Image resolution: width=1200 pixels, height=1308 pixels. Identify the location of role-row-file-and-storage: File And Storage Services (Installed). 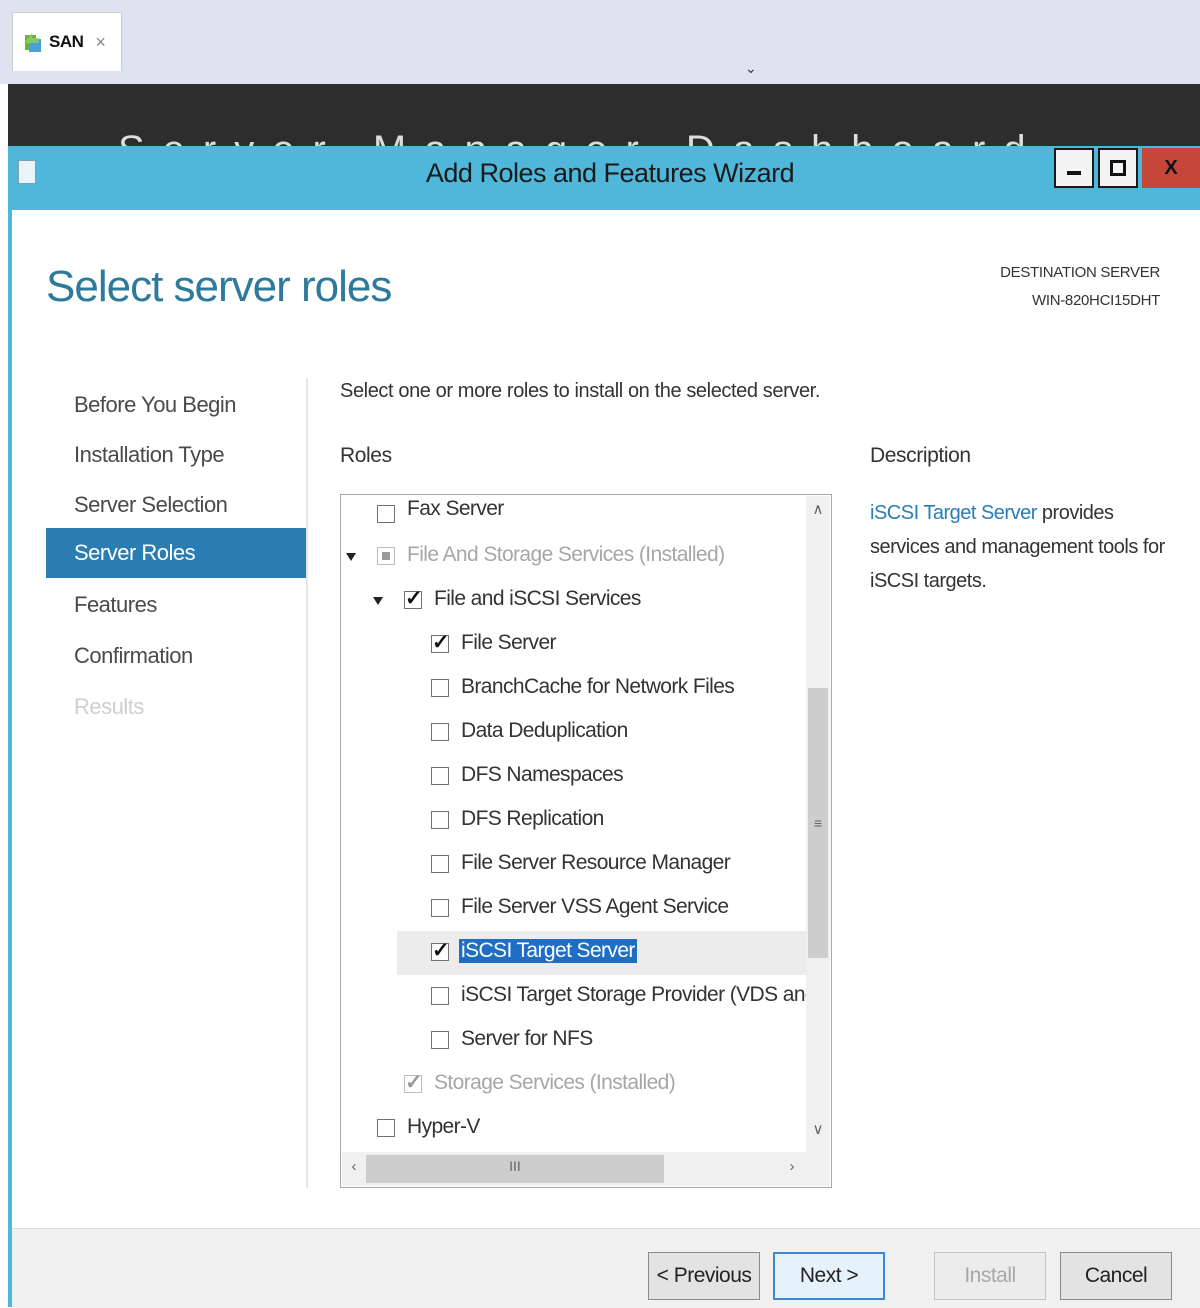
(574, 557).